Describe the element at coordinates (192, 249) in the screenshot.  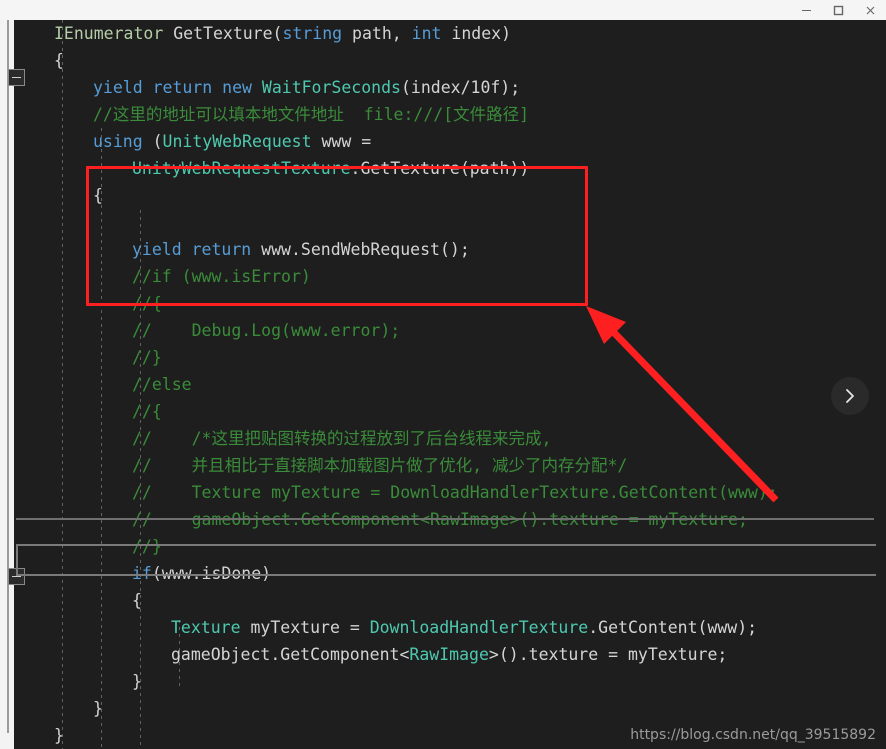
I see `code-token: yield return` at that location.